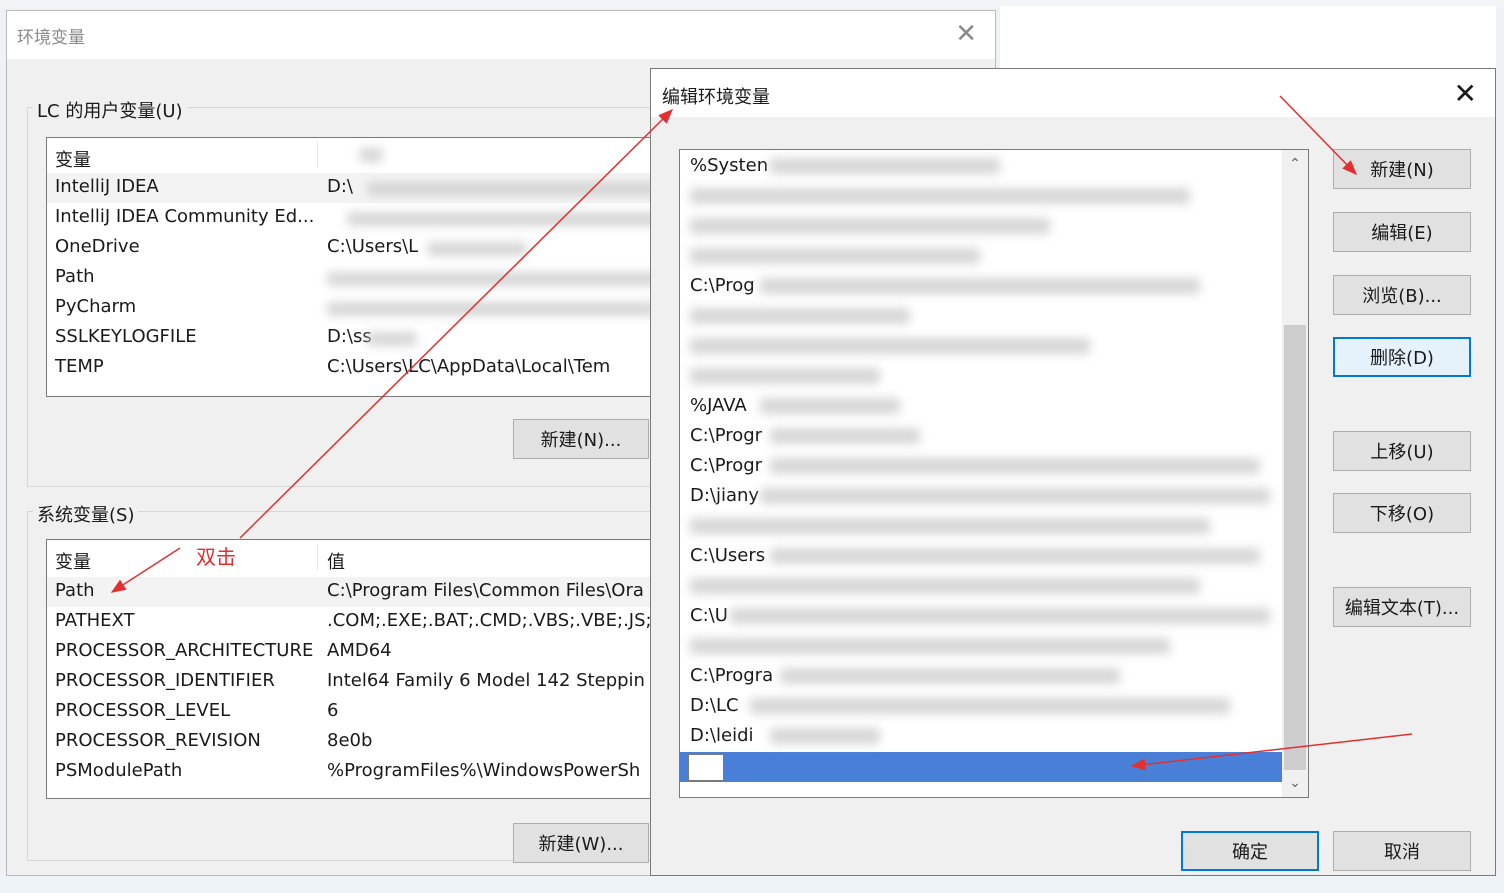  Describe the element at coordinates (716, 97) in the screenshot. I see `edit-dialog-title: 编辑环境变量` at that location.